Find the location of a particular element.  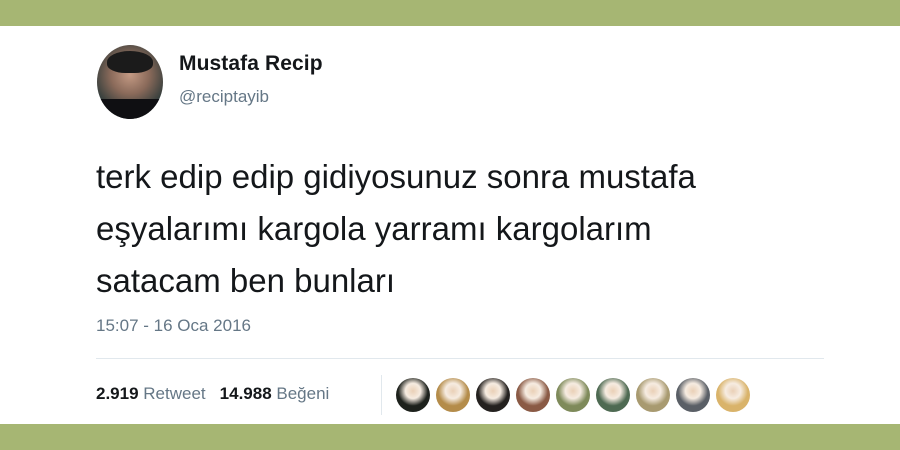

retweet-count: 2.919 is located at coordinates (117, 393).